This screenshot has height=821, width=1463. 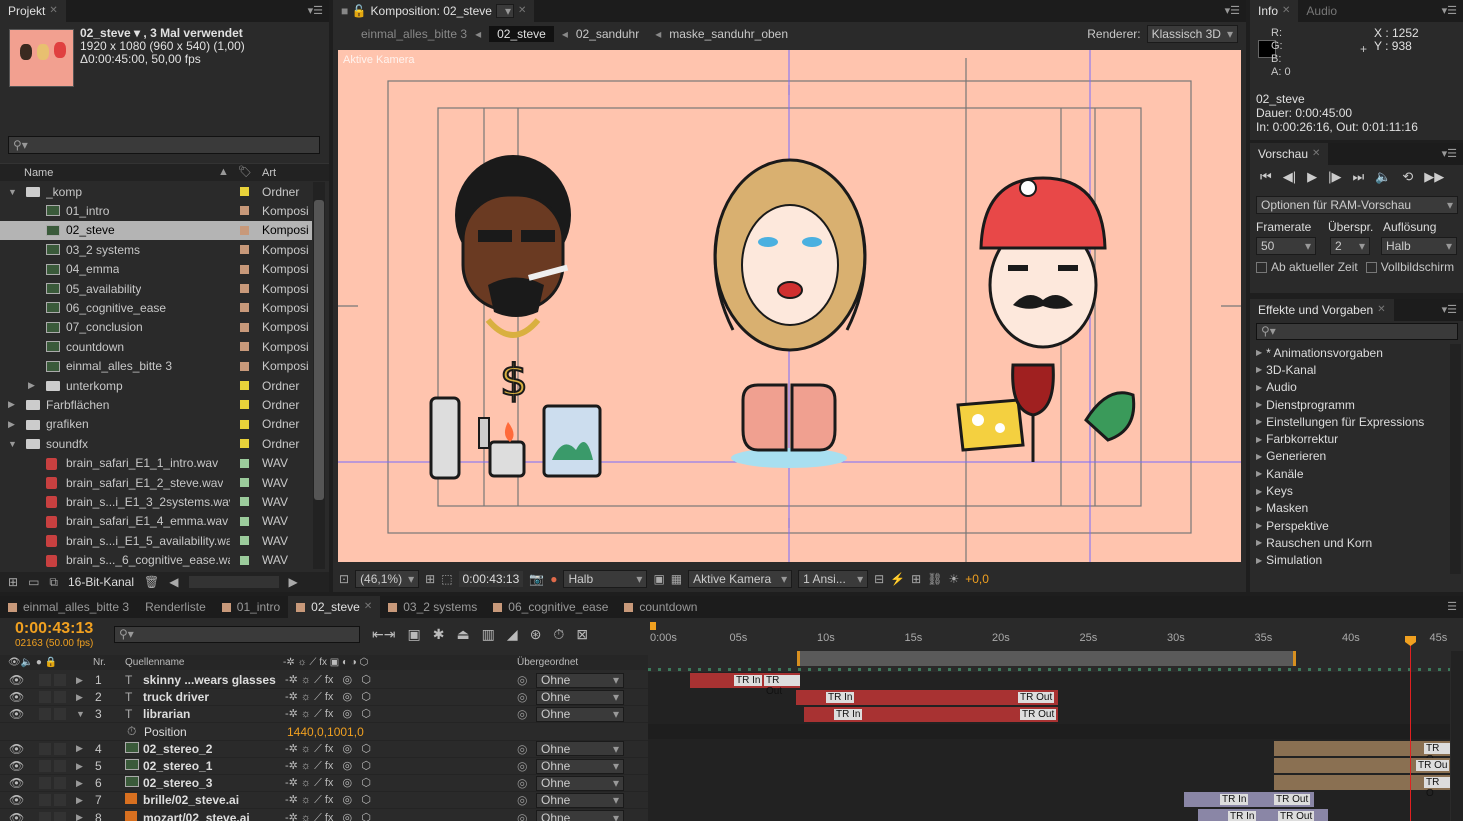 What do you see at coordinates (1296, 816) in the screenshot?
I see `tr-out-marker: TR Out` at bounding box center [1296, 816].